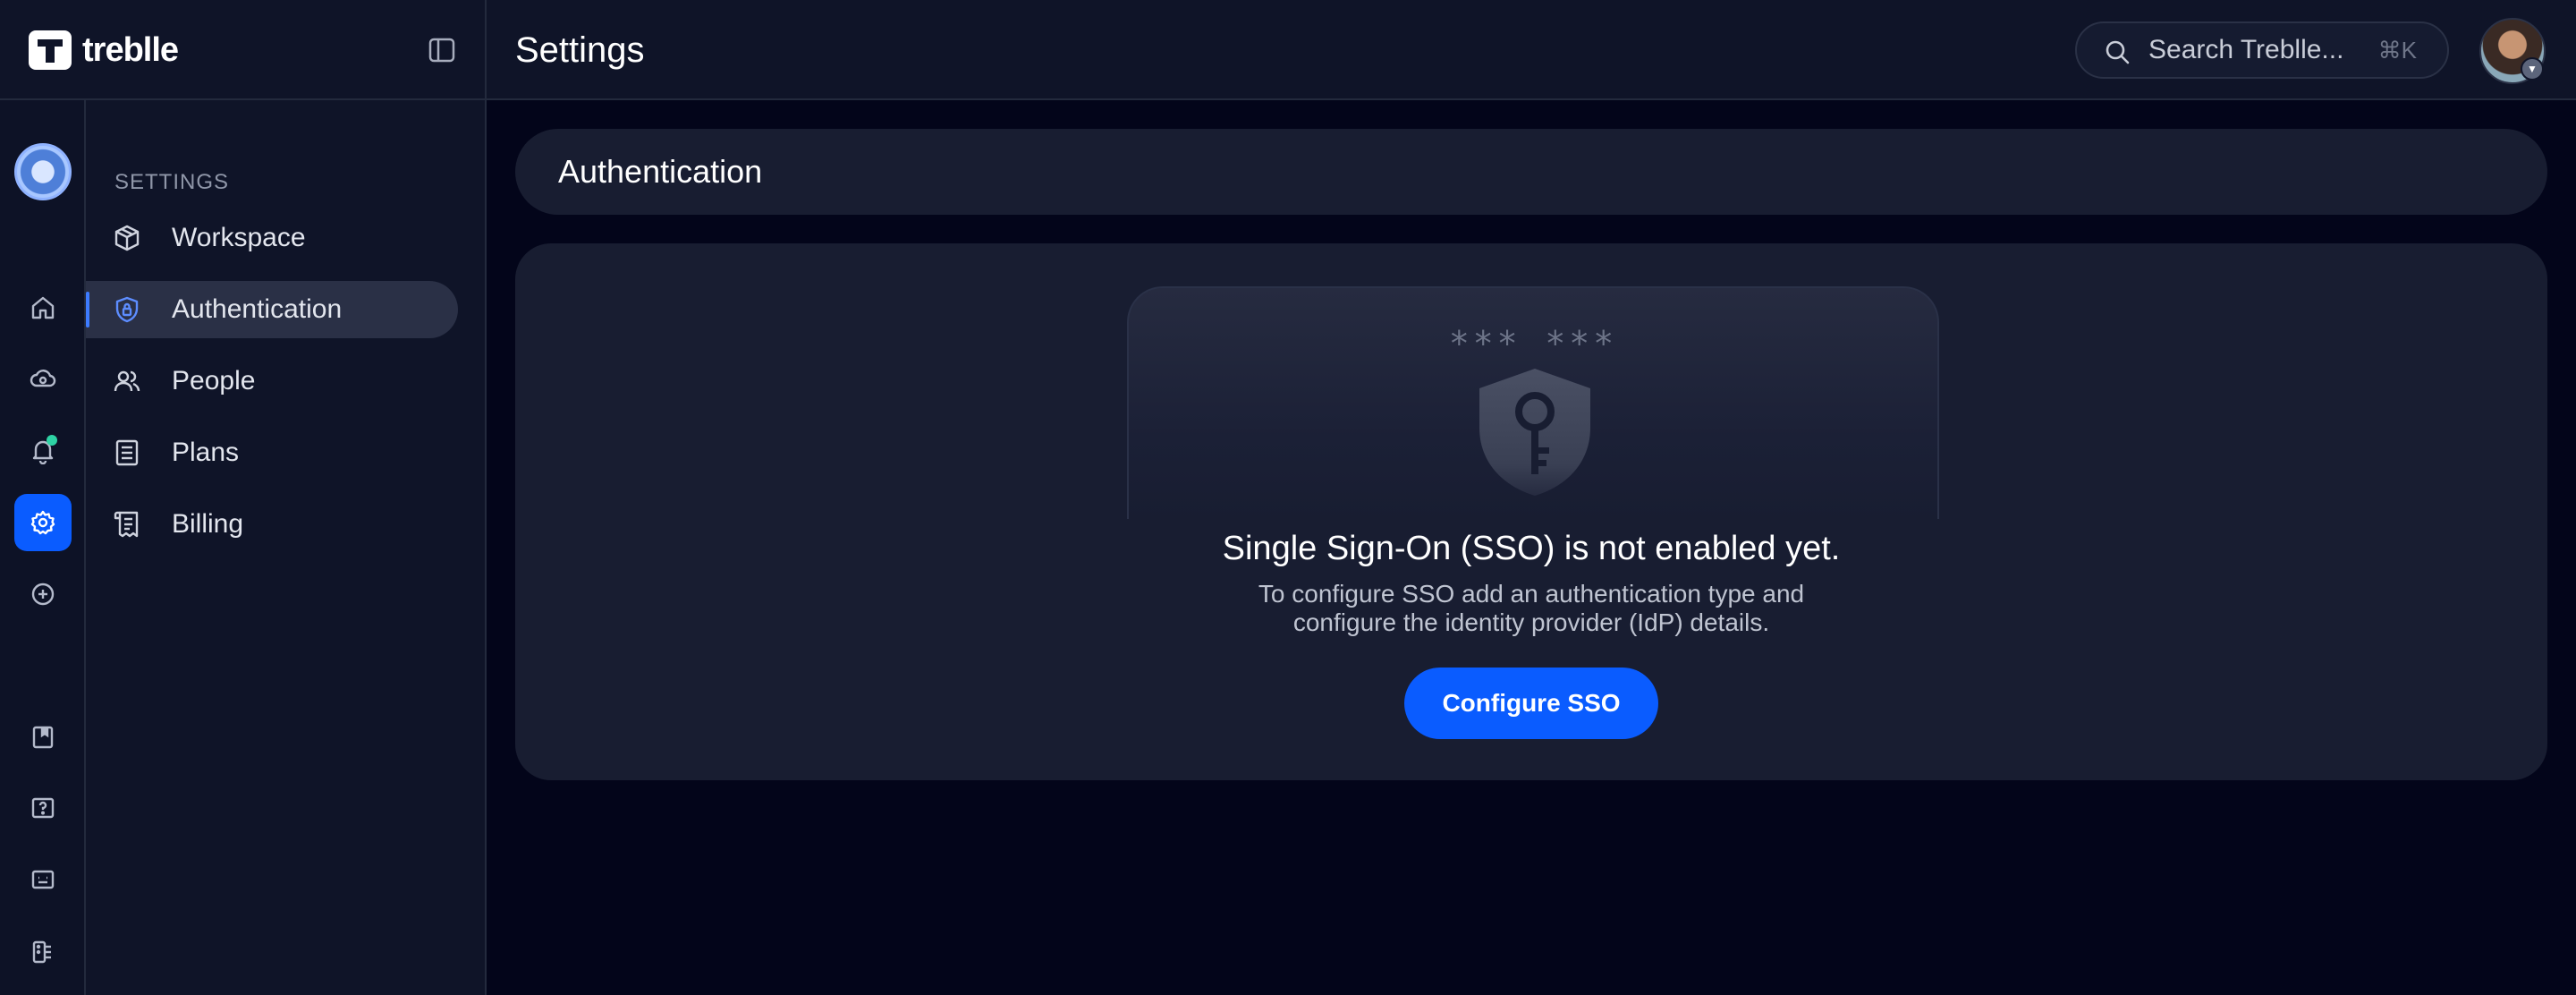 Image resolution: width=2576 pixels, height=995 pixels. I want to click on people-icon, so click(127, 381).